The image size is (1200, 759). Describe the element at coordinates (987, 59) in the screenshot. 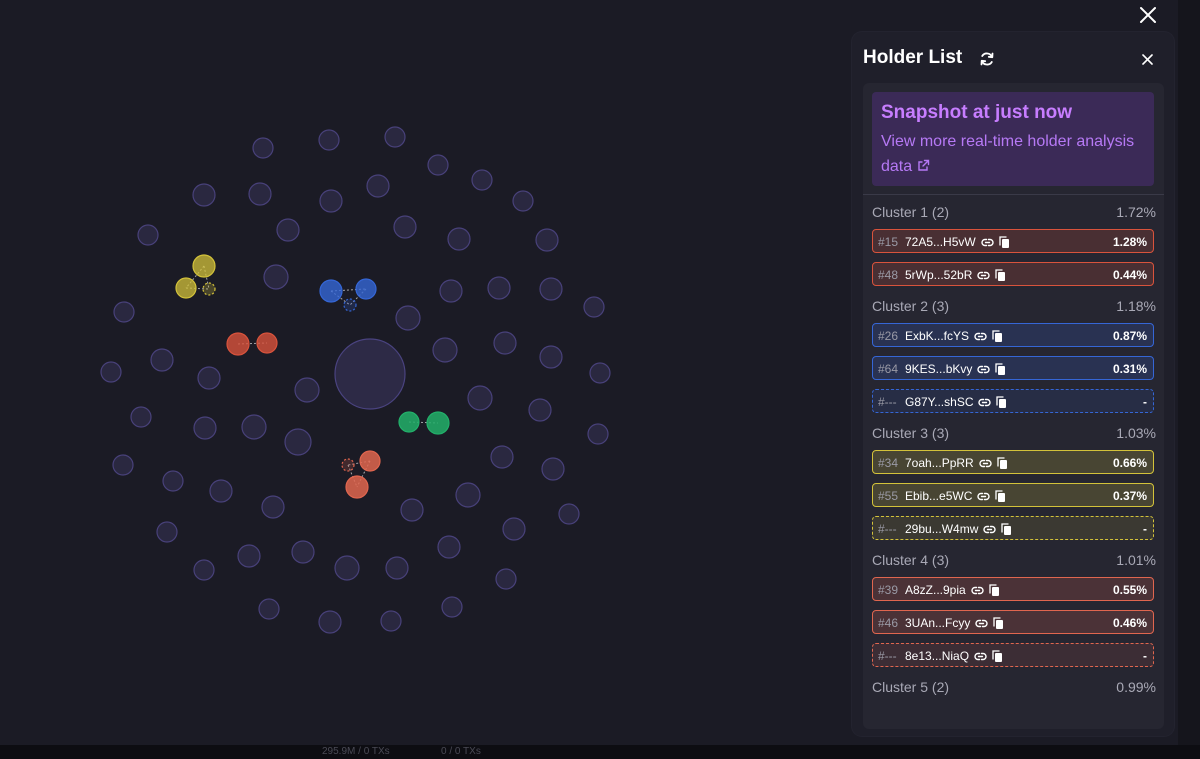

I see `refresh-button` at that location.